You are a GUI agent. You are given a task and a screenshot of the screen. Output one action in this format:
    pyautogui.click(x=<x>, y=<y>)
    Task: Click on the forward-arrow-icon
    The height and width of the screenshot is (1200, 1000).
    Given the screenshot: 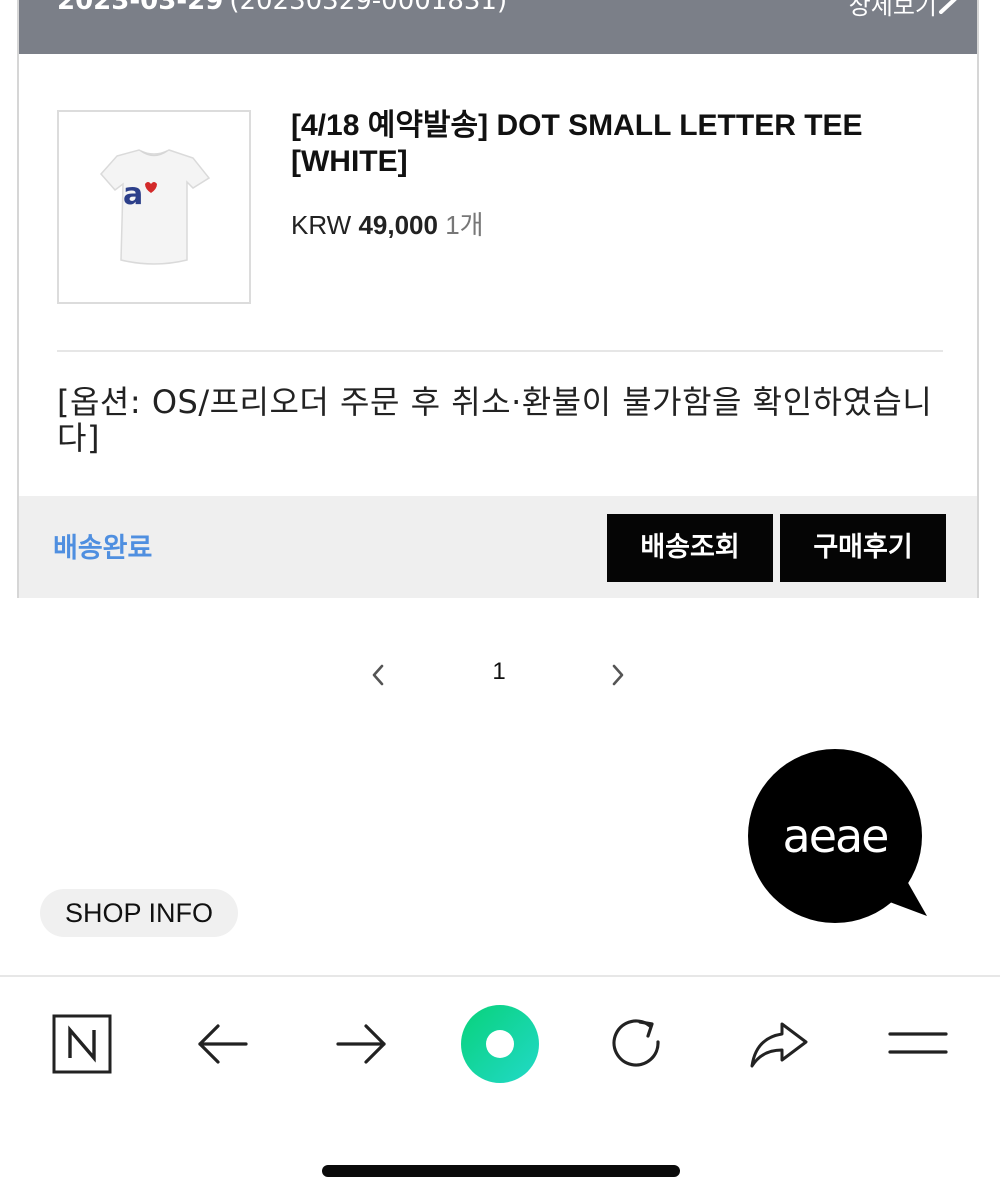 What is the action you would take?
    pyautogui.click(x=362, y=1044)
    